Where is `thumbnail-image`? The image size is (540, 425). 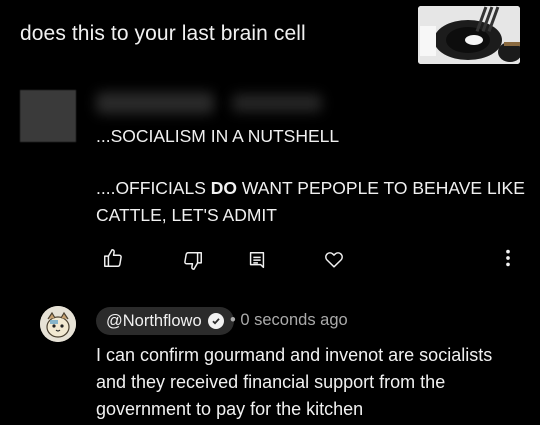 thumbnail-image is located at coordinates (469, 35).